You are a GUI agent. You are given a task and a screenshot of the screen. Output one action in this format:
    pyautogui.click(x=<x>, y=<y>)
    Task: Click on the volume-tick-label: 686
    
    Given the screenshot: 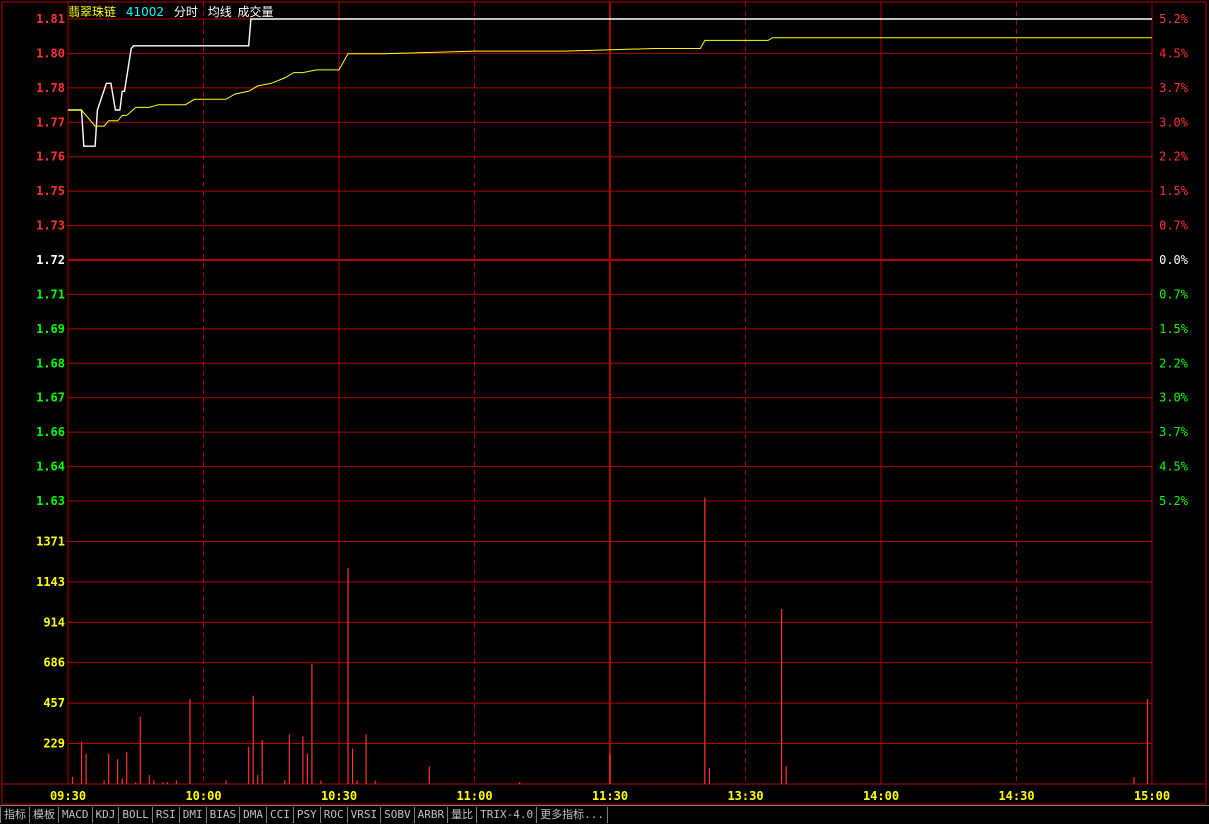 What is the action you would take?
    pyautogui.click(x=54, y=663)
    